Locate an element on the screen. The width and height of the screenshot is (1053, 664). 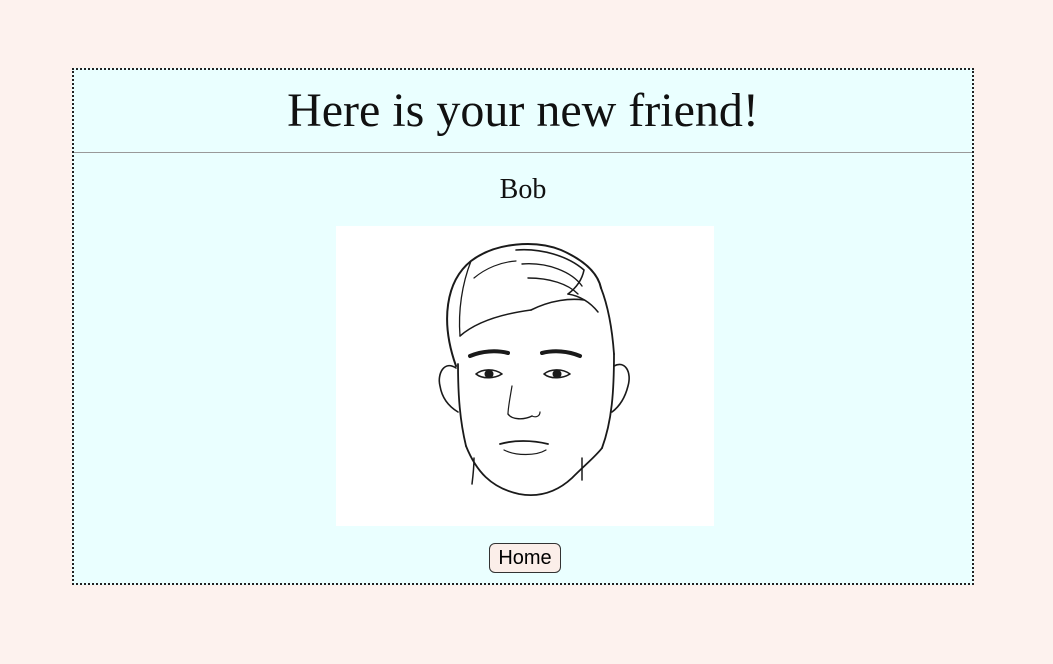
heading-divider is located at coordinates (523, 152).